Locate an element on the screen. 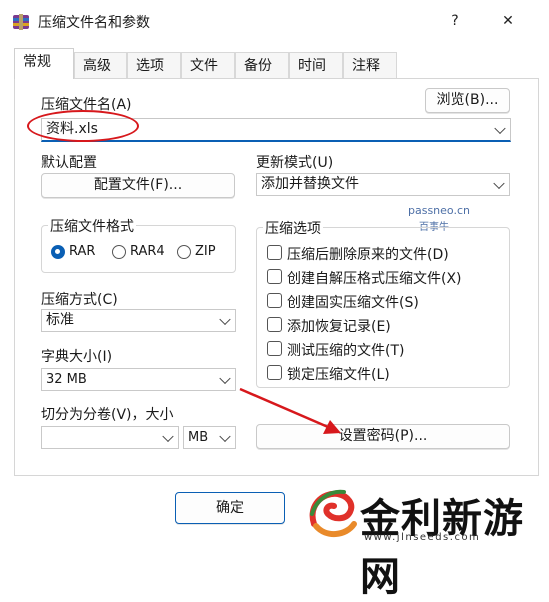 The image size is (549, 602). brand-url: www.jlnseeds.com is located at coordinates (422, 537).